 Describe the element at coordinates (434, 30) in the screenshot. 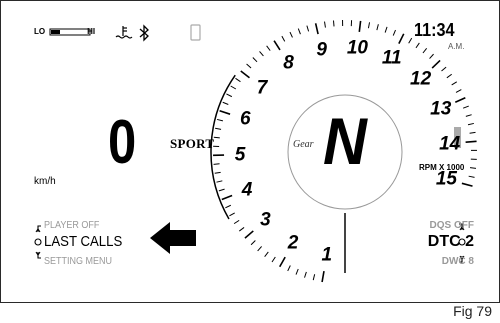

I see `clock-time: 11:34` at that location.